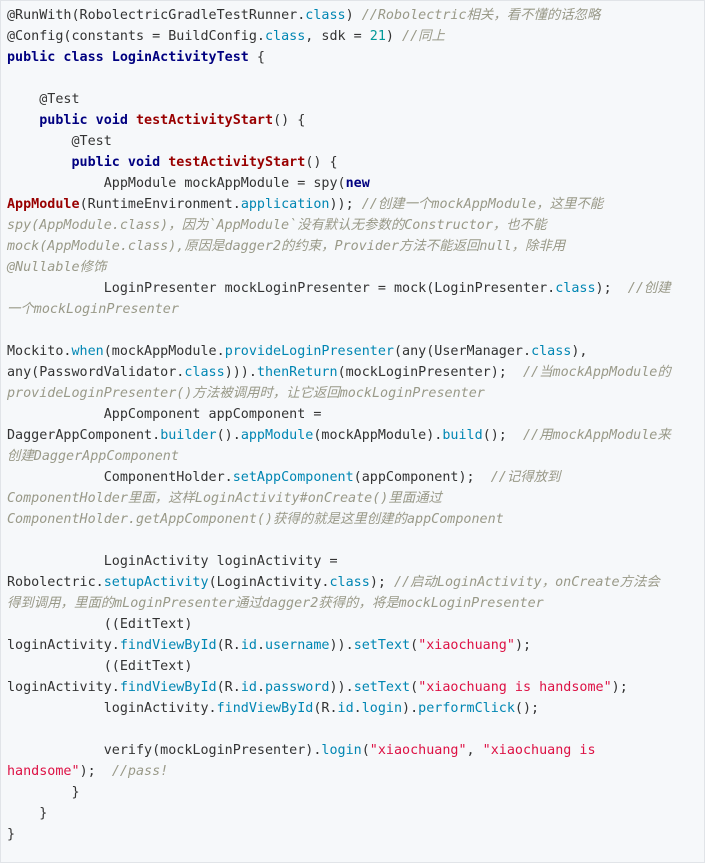 This screenshot has width=705, height=863. What do you see at coordinates (84, 435) in the screenshot?
I see `code-token: DaggerAppComponent.` at bounding box center [84, 435].